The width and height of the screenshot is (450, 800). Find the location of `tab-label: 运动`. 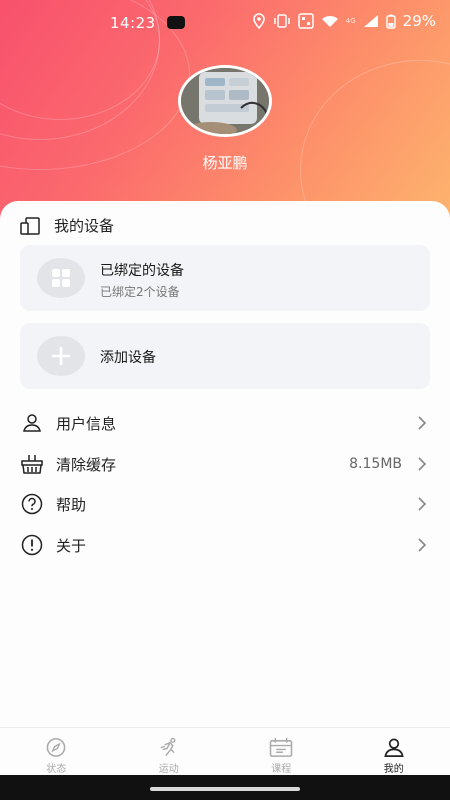

tab-label: 运动 is located at coordinates (168, 769).